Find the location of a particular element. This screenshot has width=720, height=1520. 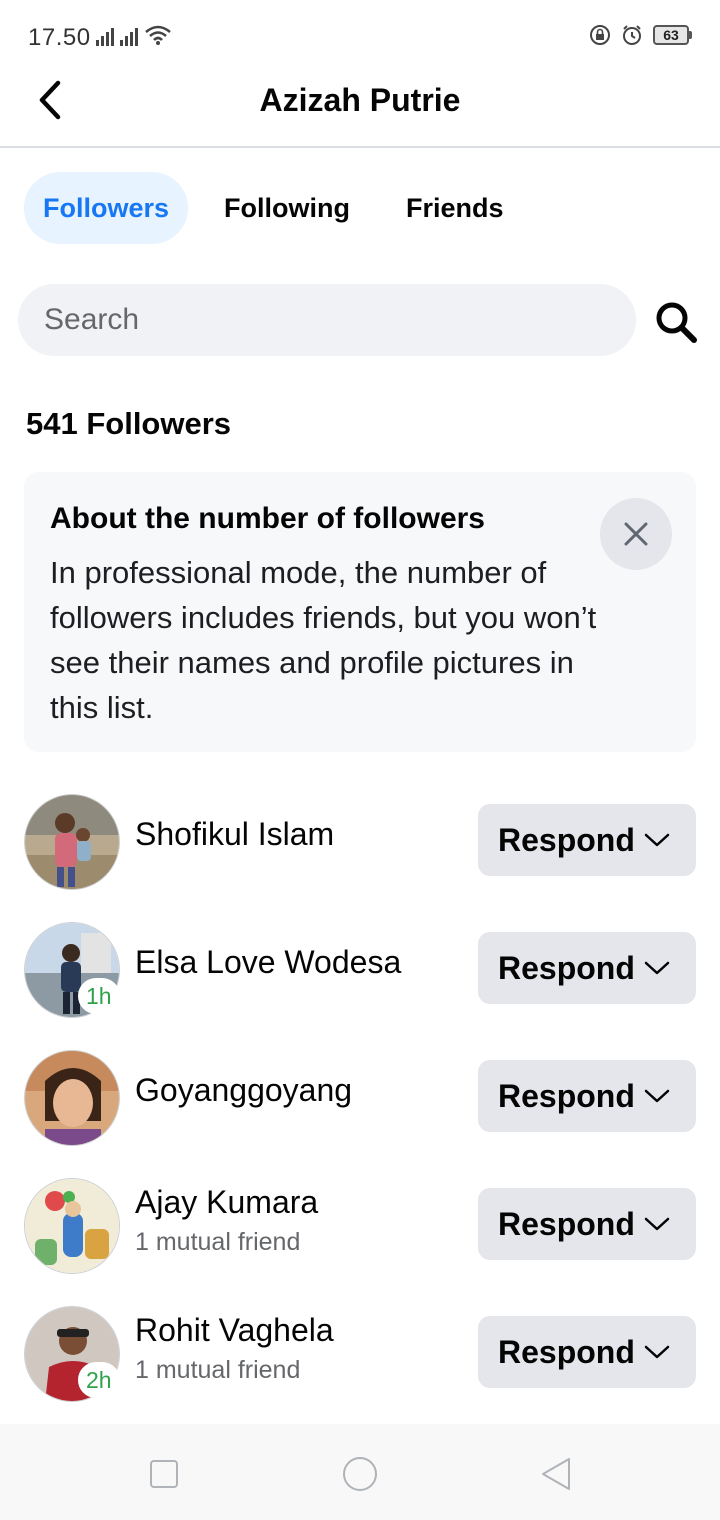

wifi-icon is located at coordinates (158, 35).